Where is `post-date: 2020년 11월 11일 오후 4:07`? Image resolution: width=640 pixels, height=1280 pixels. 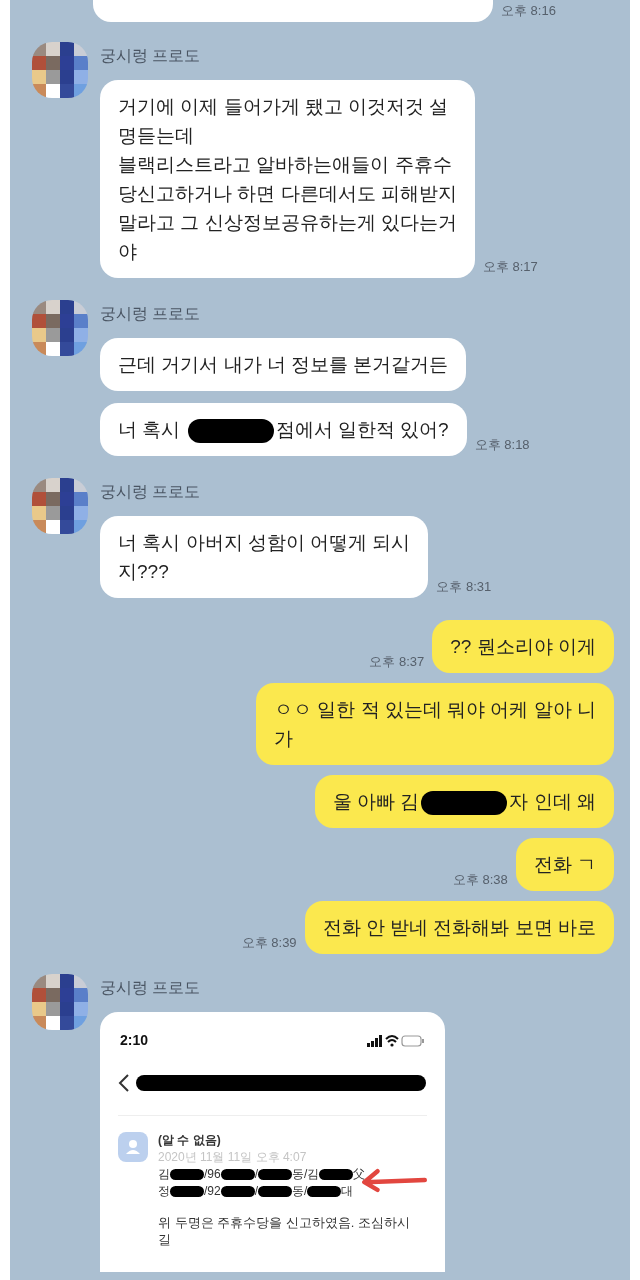 post-date: 2020년 11월 11일 오후 4:07 is located at coordinates (233, 1157).